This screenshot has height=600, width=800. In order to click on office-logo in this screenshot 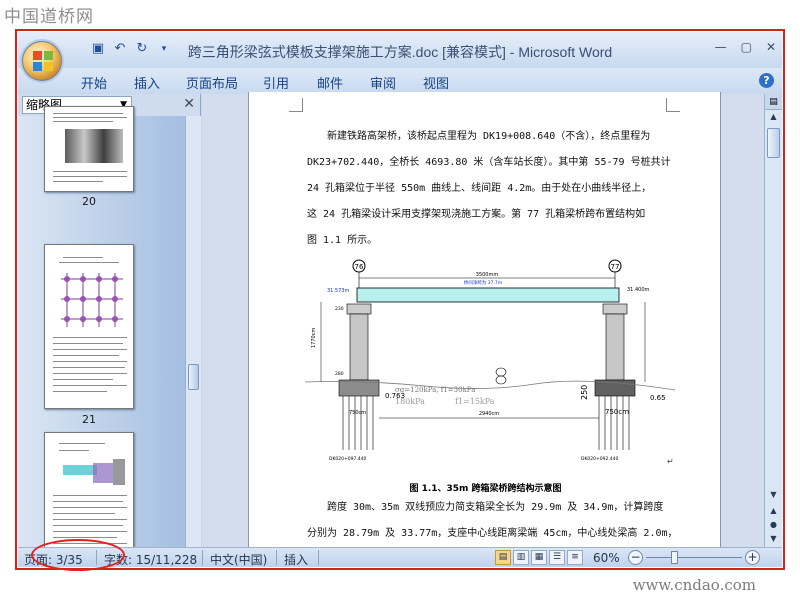, I will do `click(43, 61)`.